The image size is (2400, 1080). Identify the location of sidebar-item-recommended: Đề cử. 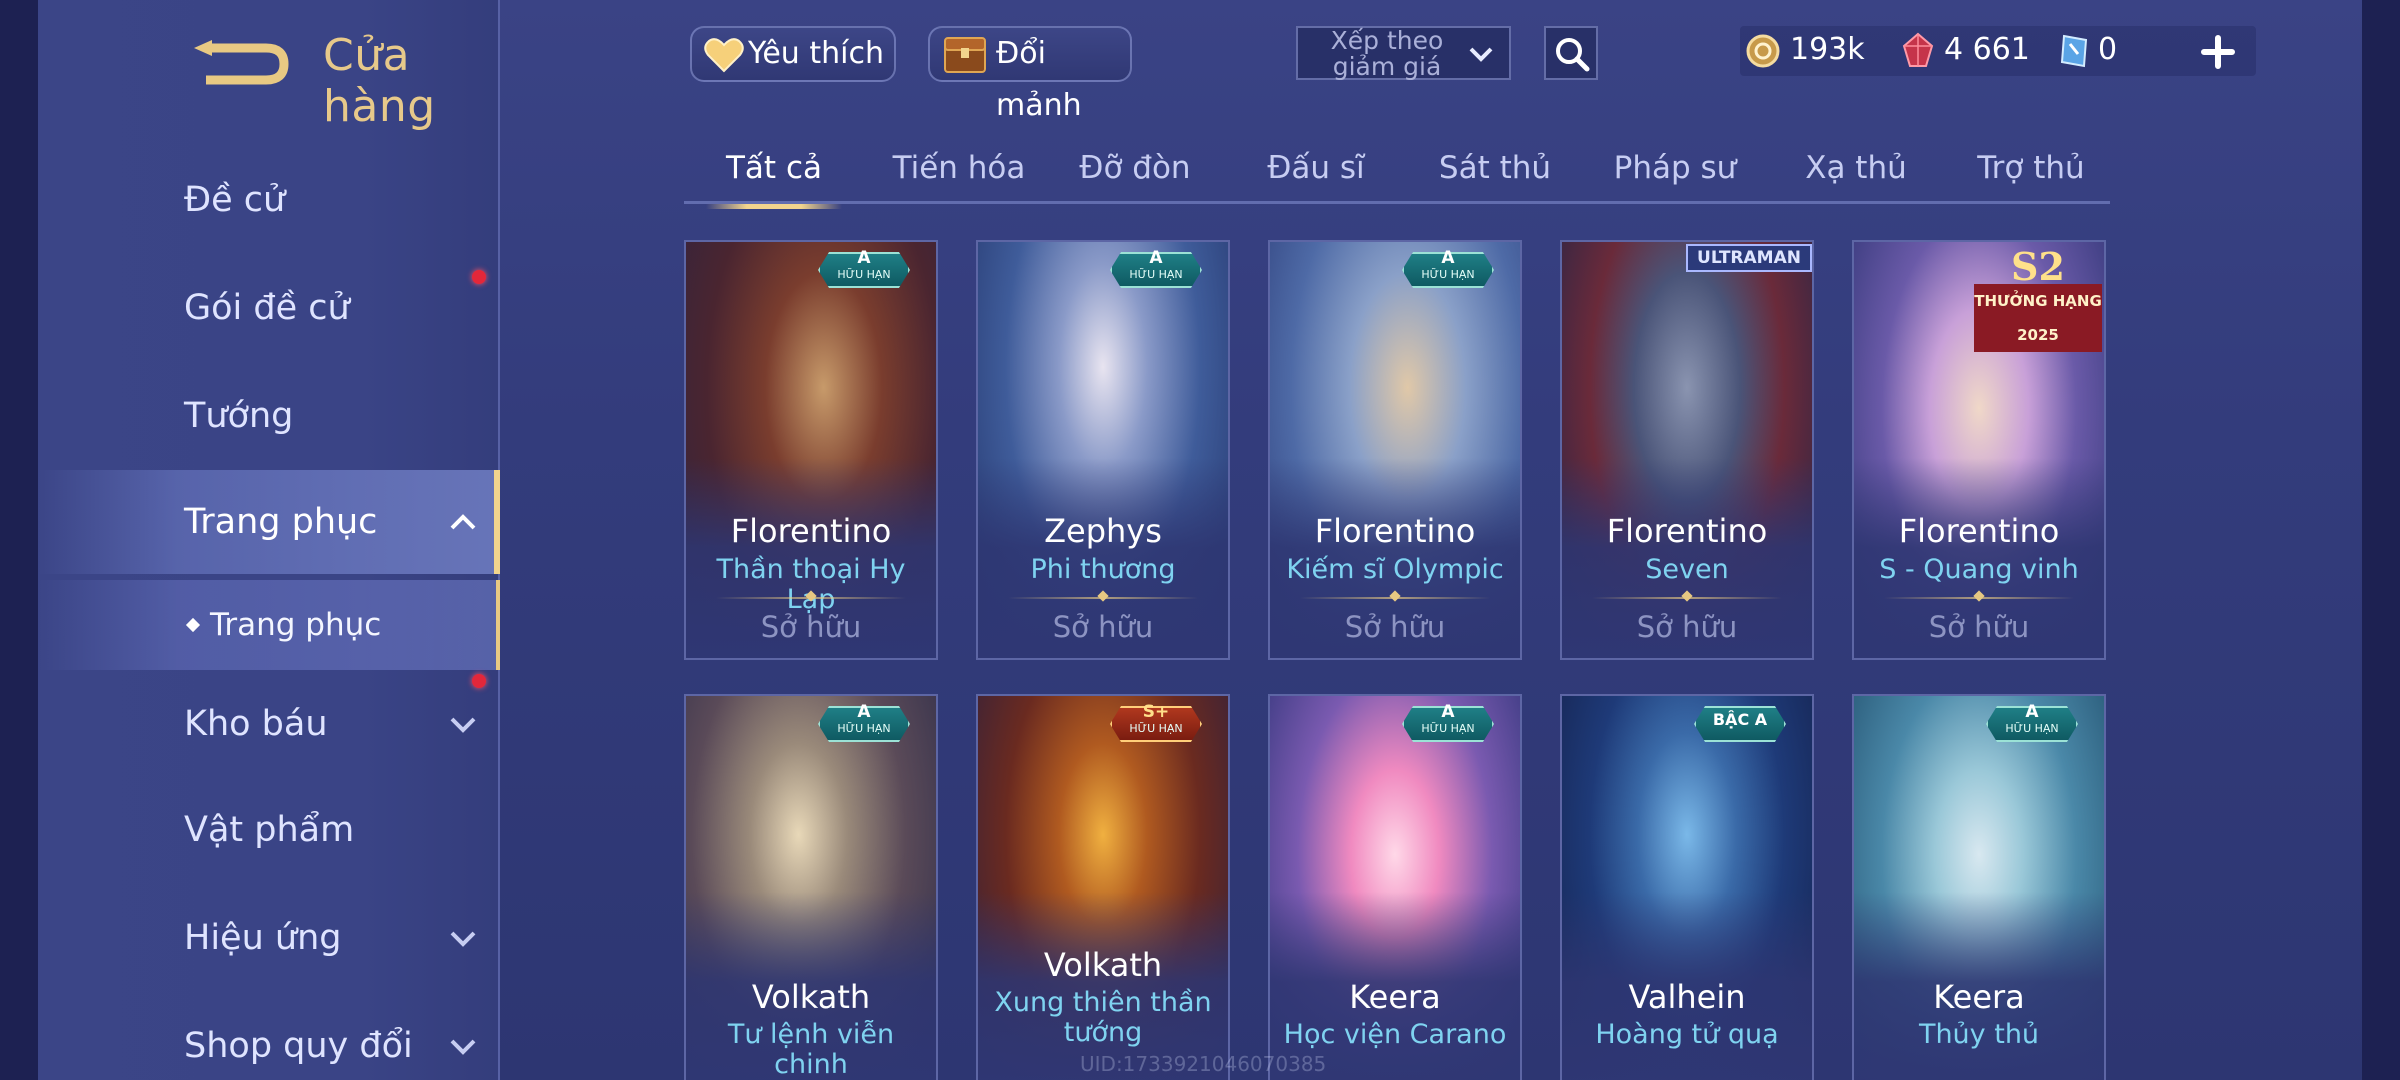
(269, 200).